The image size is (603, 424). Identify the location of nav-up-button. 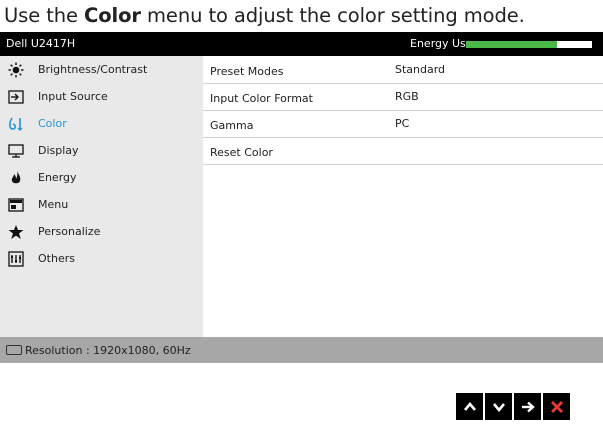
(469, 406).